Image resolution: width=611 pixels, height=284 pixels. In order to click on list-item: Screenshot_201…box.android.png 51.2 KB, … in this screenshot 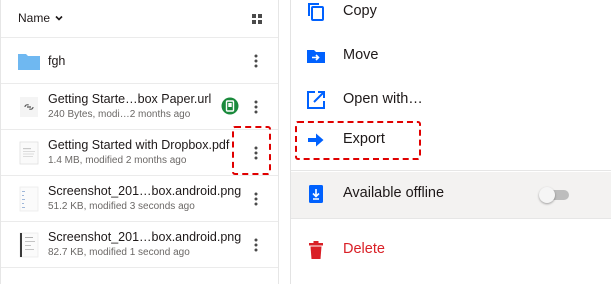, I will do `click(139, 199)`.